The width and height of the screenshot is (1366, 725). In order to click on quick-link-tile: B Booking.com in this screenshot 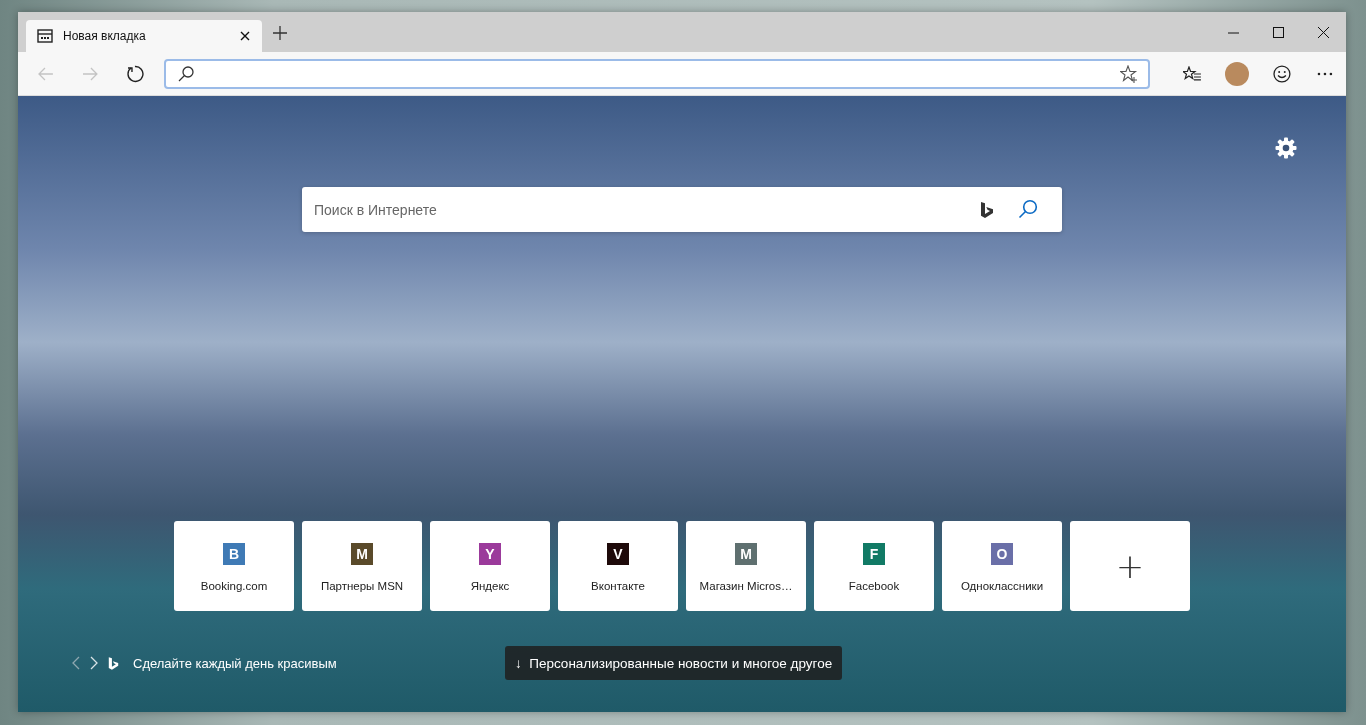, I will do `click(234, 566)`.